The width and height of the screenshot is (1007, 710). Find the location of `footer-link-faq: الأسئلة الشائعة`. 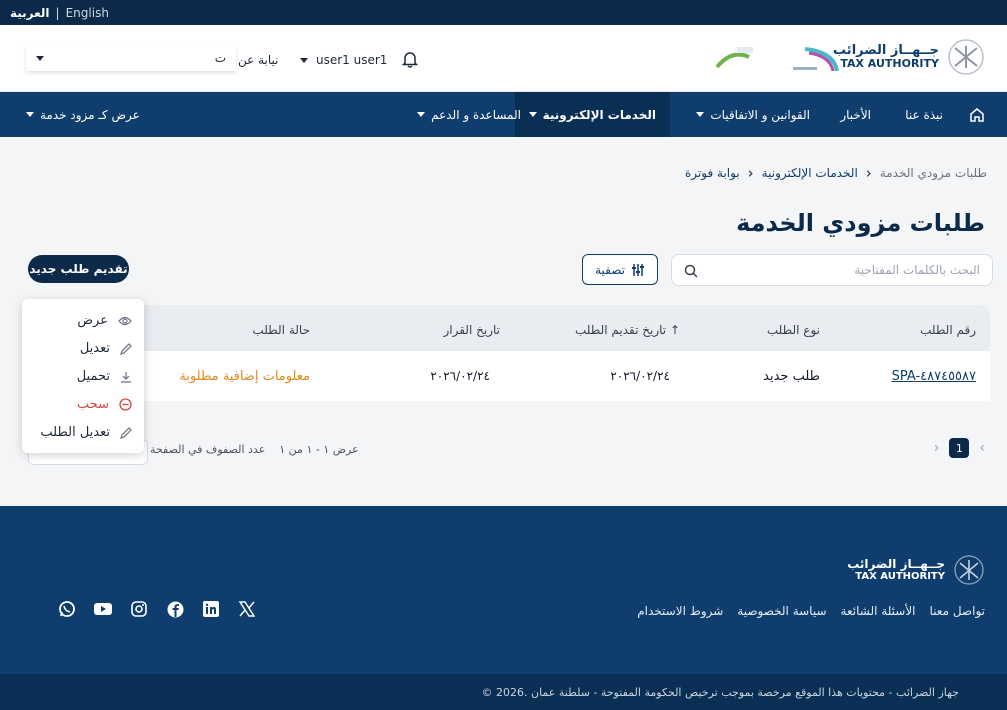

footer-link-faq: الأسئلة الشائعة is located at coordinates (878, 611).